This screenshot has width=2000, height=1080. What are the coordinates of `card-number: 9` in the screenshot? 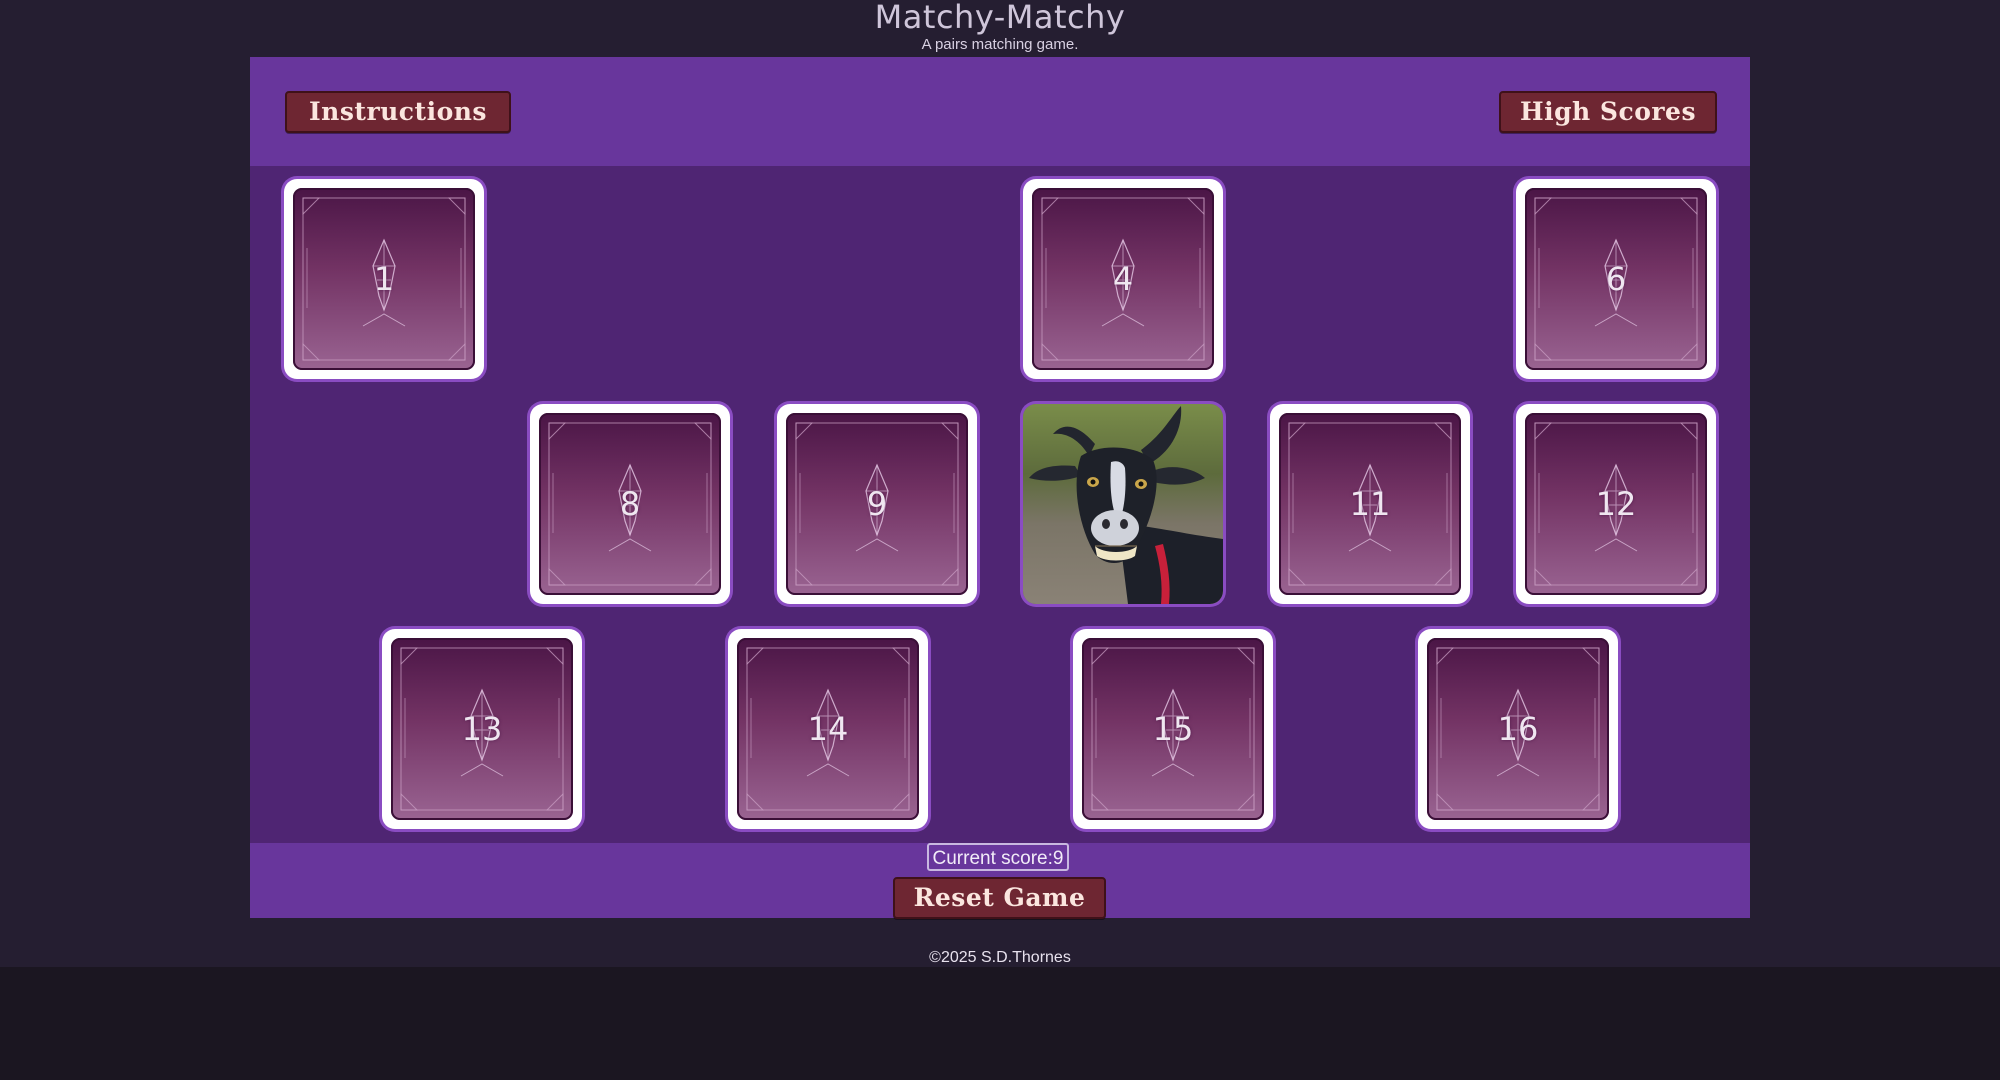 It's located at (877, 504).